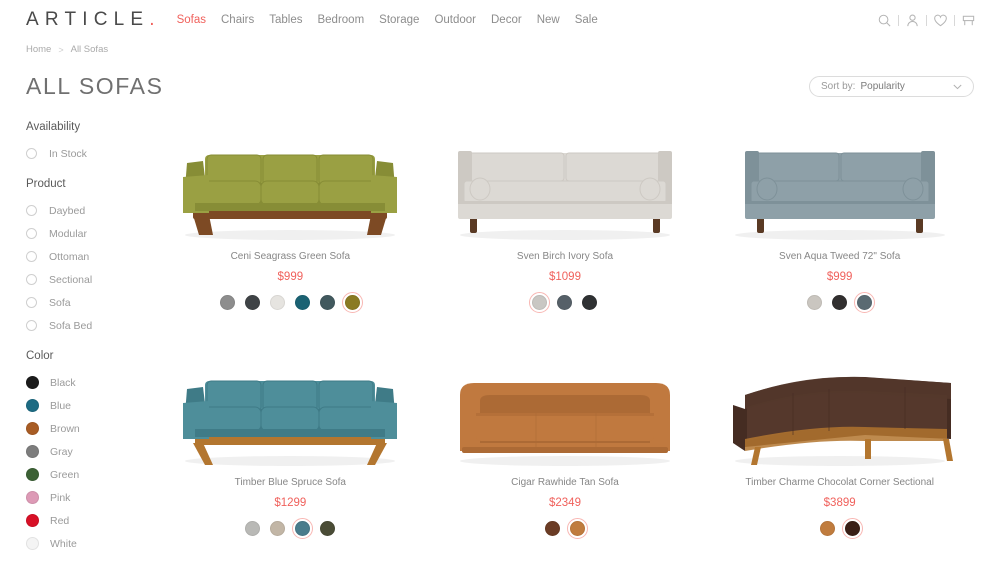 Image resolution: width=1000 pixels, height=567 pixels. Describe the element at coordinates (237, 20) in the screenshot. I see `nav-item-chairs: Chairs` at that location.